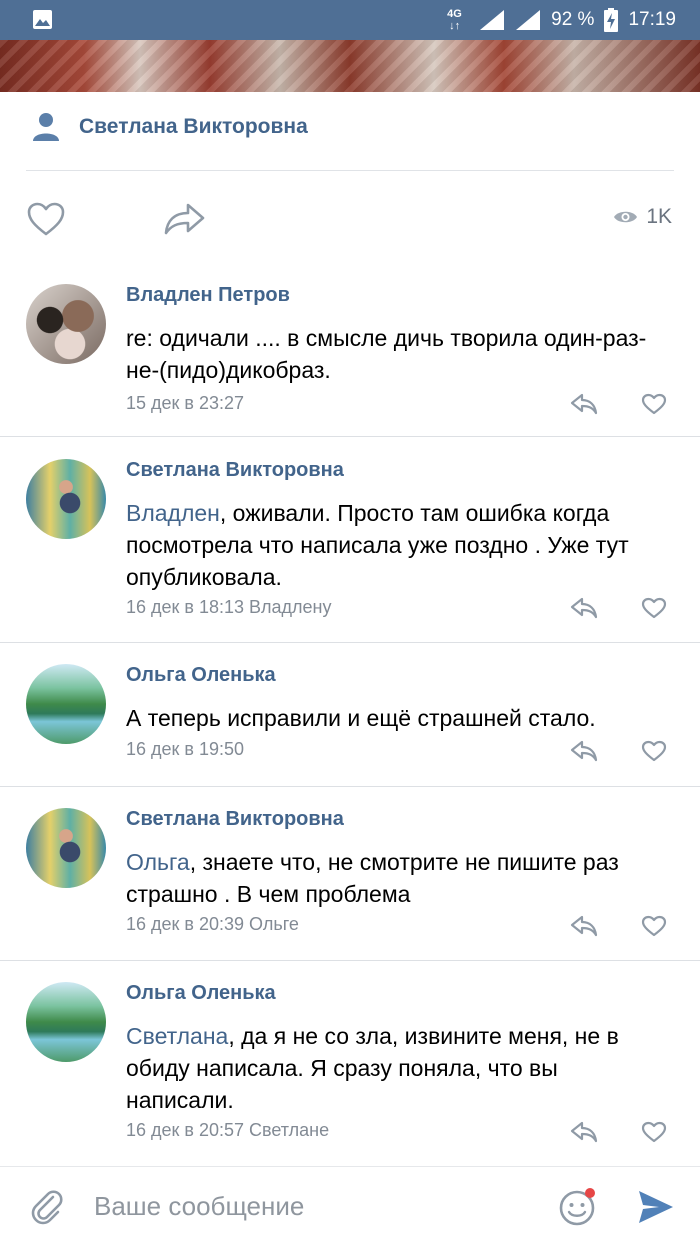  Describe the element at coordinates (652, 19) in the screenshot. I see `clock: 17:19` at that location.